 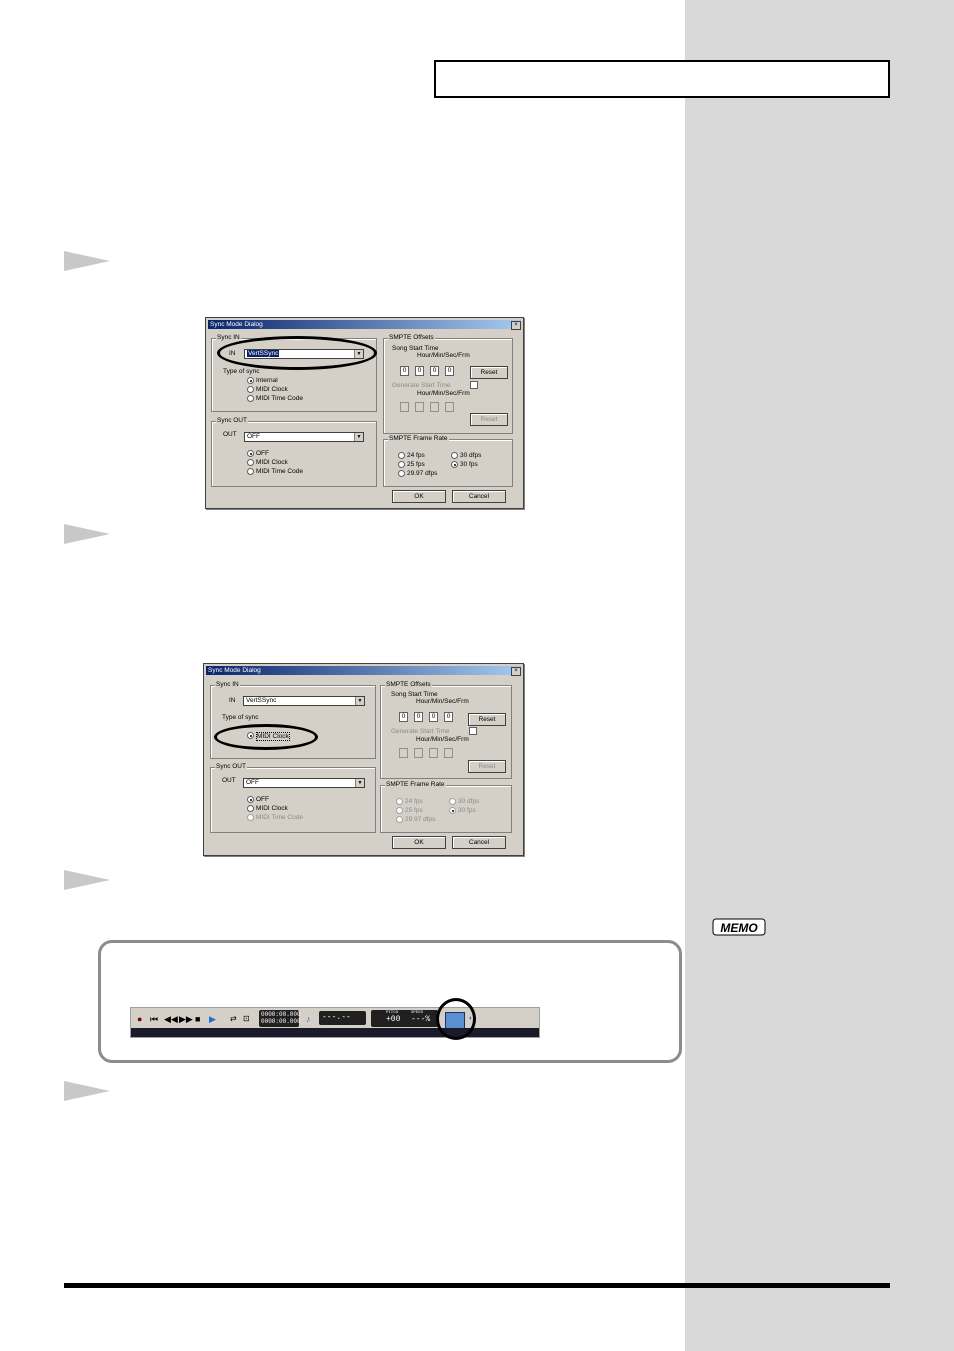 What do you see at coordinates (421, 1019) in the screenshot?
I see `speed-value: ---%` at bounding box center [421, 1019].